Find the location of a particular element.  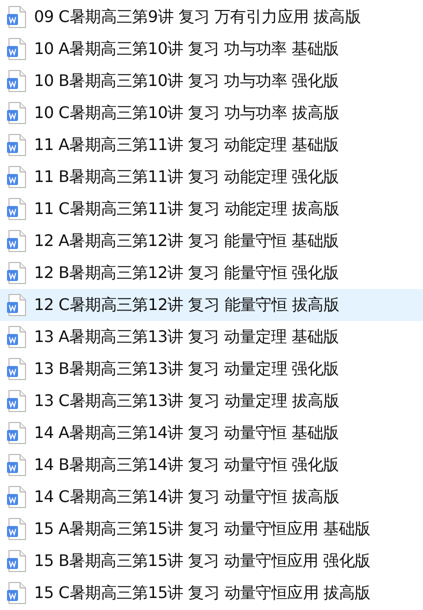

file-item: 10 A暑期高三第10讲 复习 功与功率 基础版 is located at coordinates (211, 49).